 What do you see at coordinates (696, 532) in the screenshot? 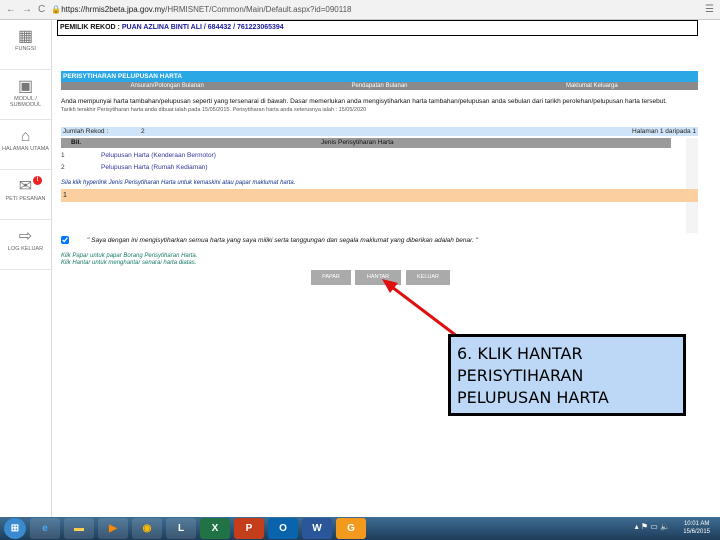
I see `clock-date: 15/6/2015` at bounding box center [696, 532].